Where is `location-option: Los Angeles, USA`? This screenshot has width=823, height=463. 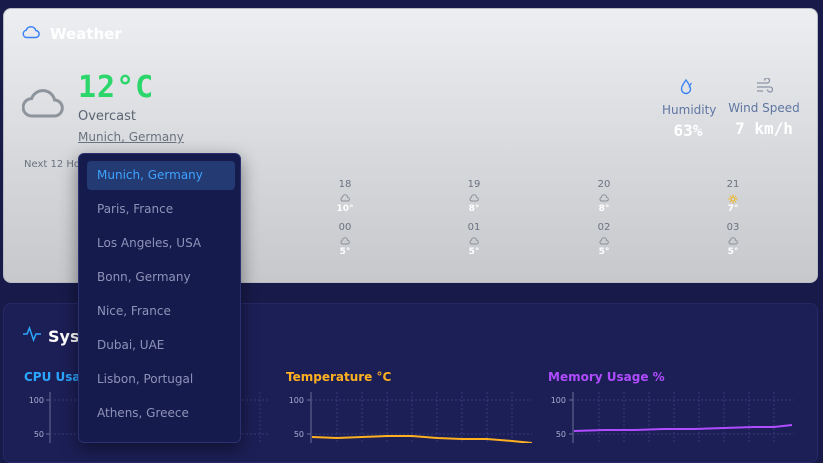 location-option: Los Angeles, USA is located at coordinates (161, 243).